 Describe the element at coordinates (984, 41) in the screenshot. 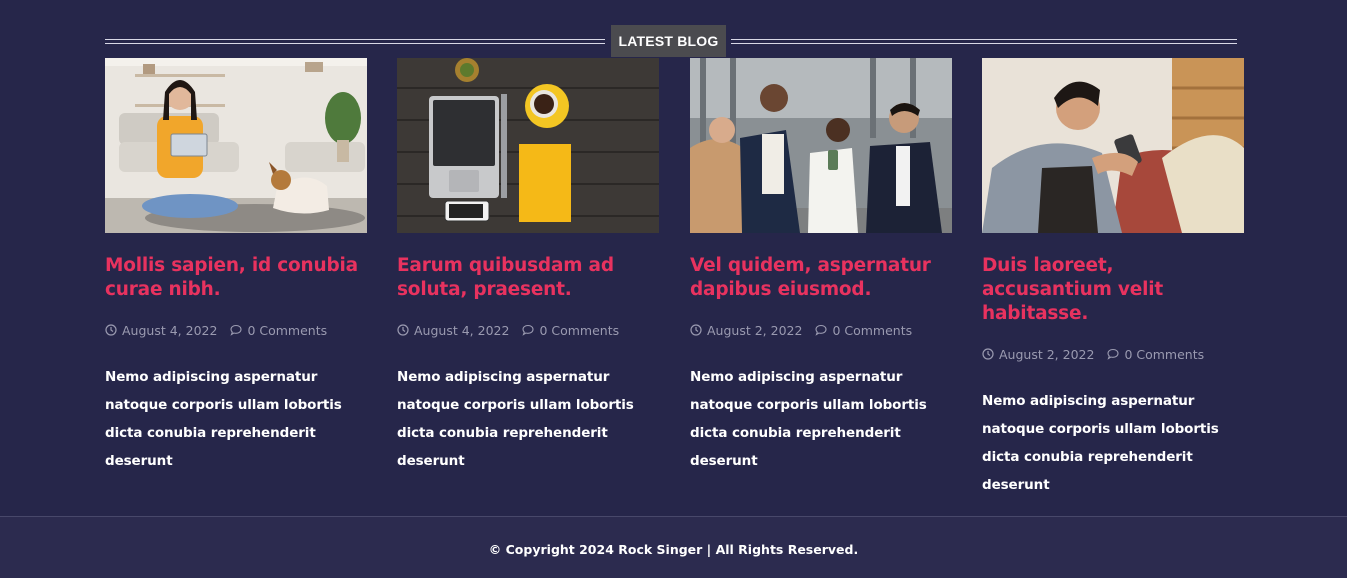

I see `header-rule-right` at that location.